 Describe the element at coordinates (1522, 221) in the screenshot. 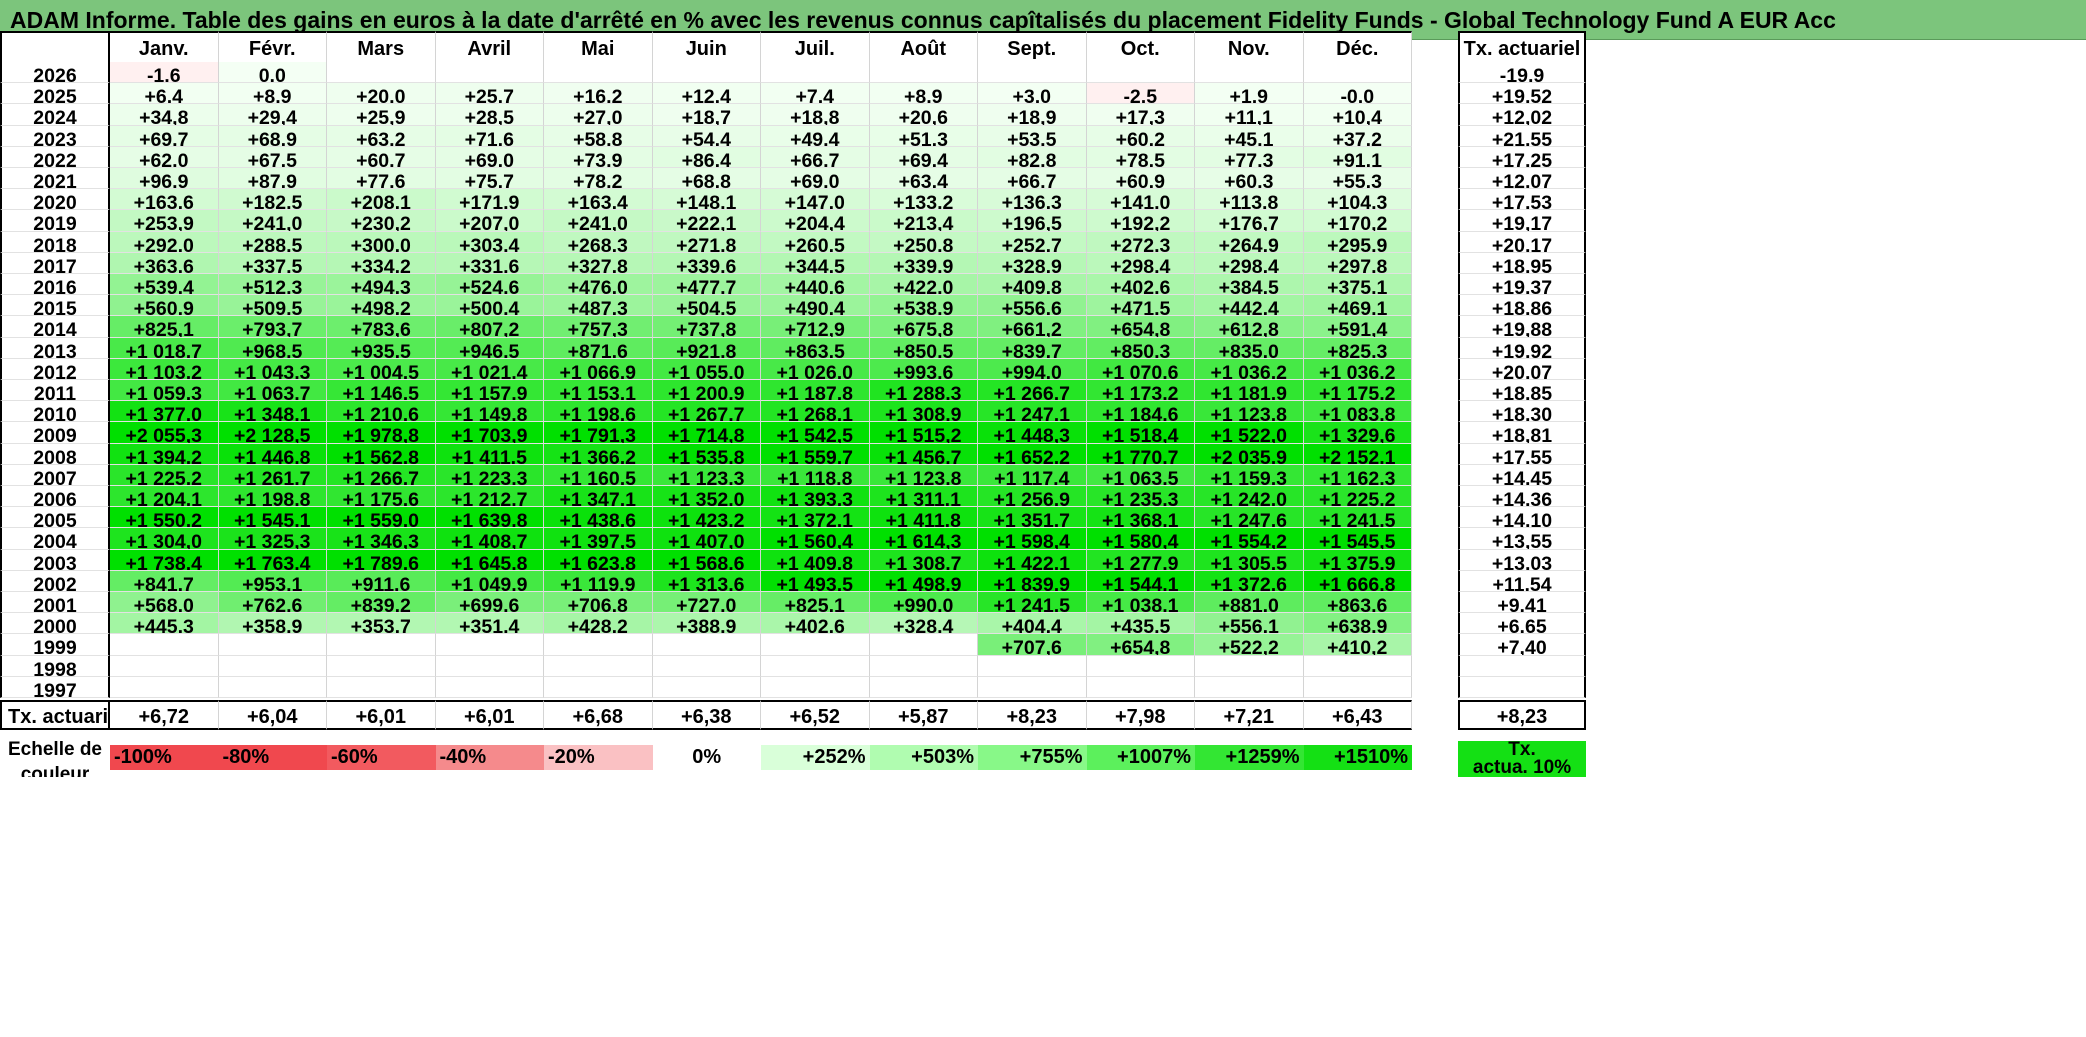

I see `row-tx-actuariel: +19,17` at that location.